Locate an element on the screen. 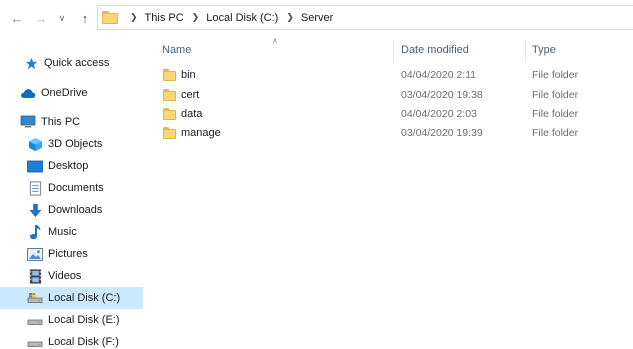 The image size is (633, 349). sidebar-item-downloads: Downloads is located at coordinates (71, 210).